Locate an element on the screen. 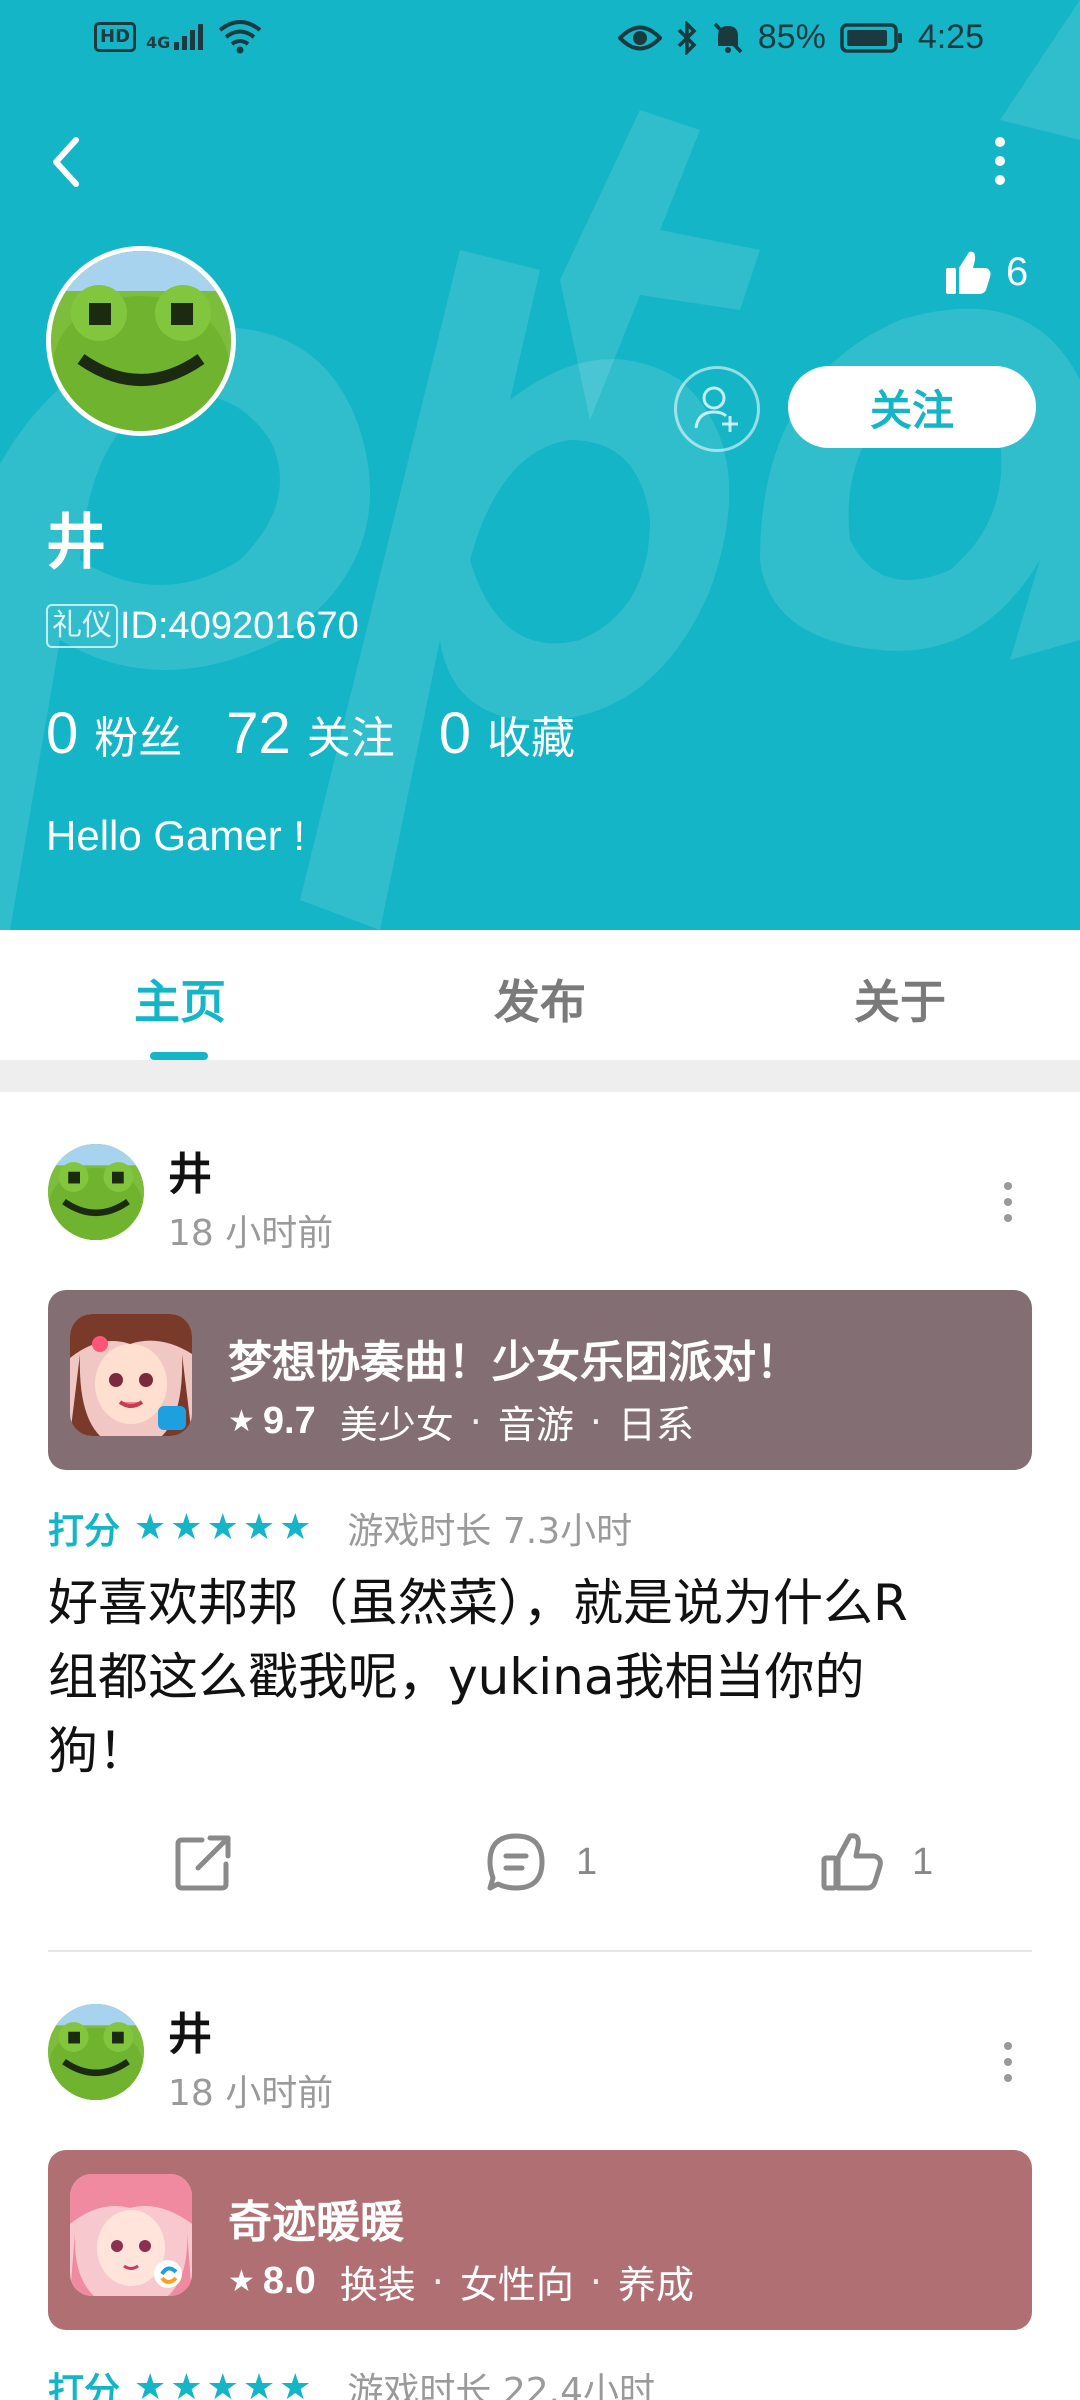 This screenshot has height=2400, width=1080. add-user-icon is located at coordinates (716, 409).